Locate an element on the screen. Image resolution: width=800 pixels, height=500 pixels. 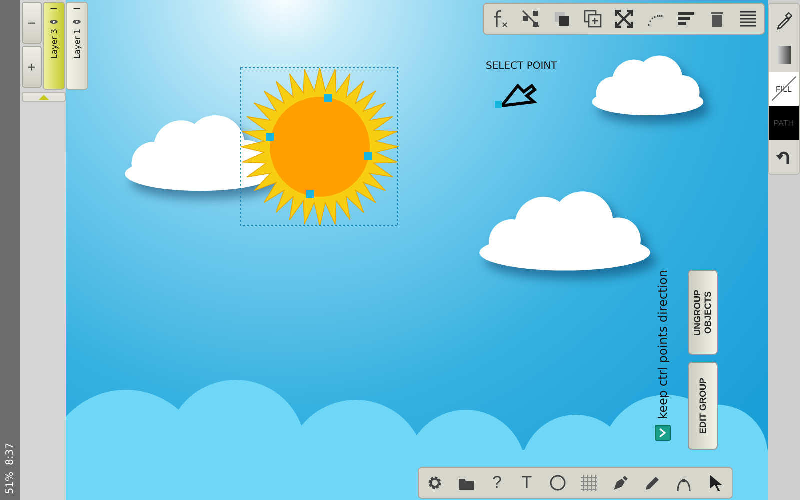
function-icon is located at coordinates (500, 19).